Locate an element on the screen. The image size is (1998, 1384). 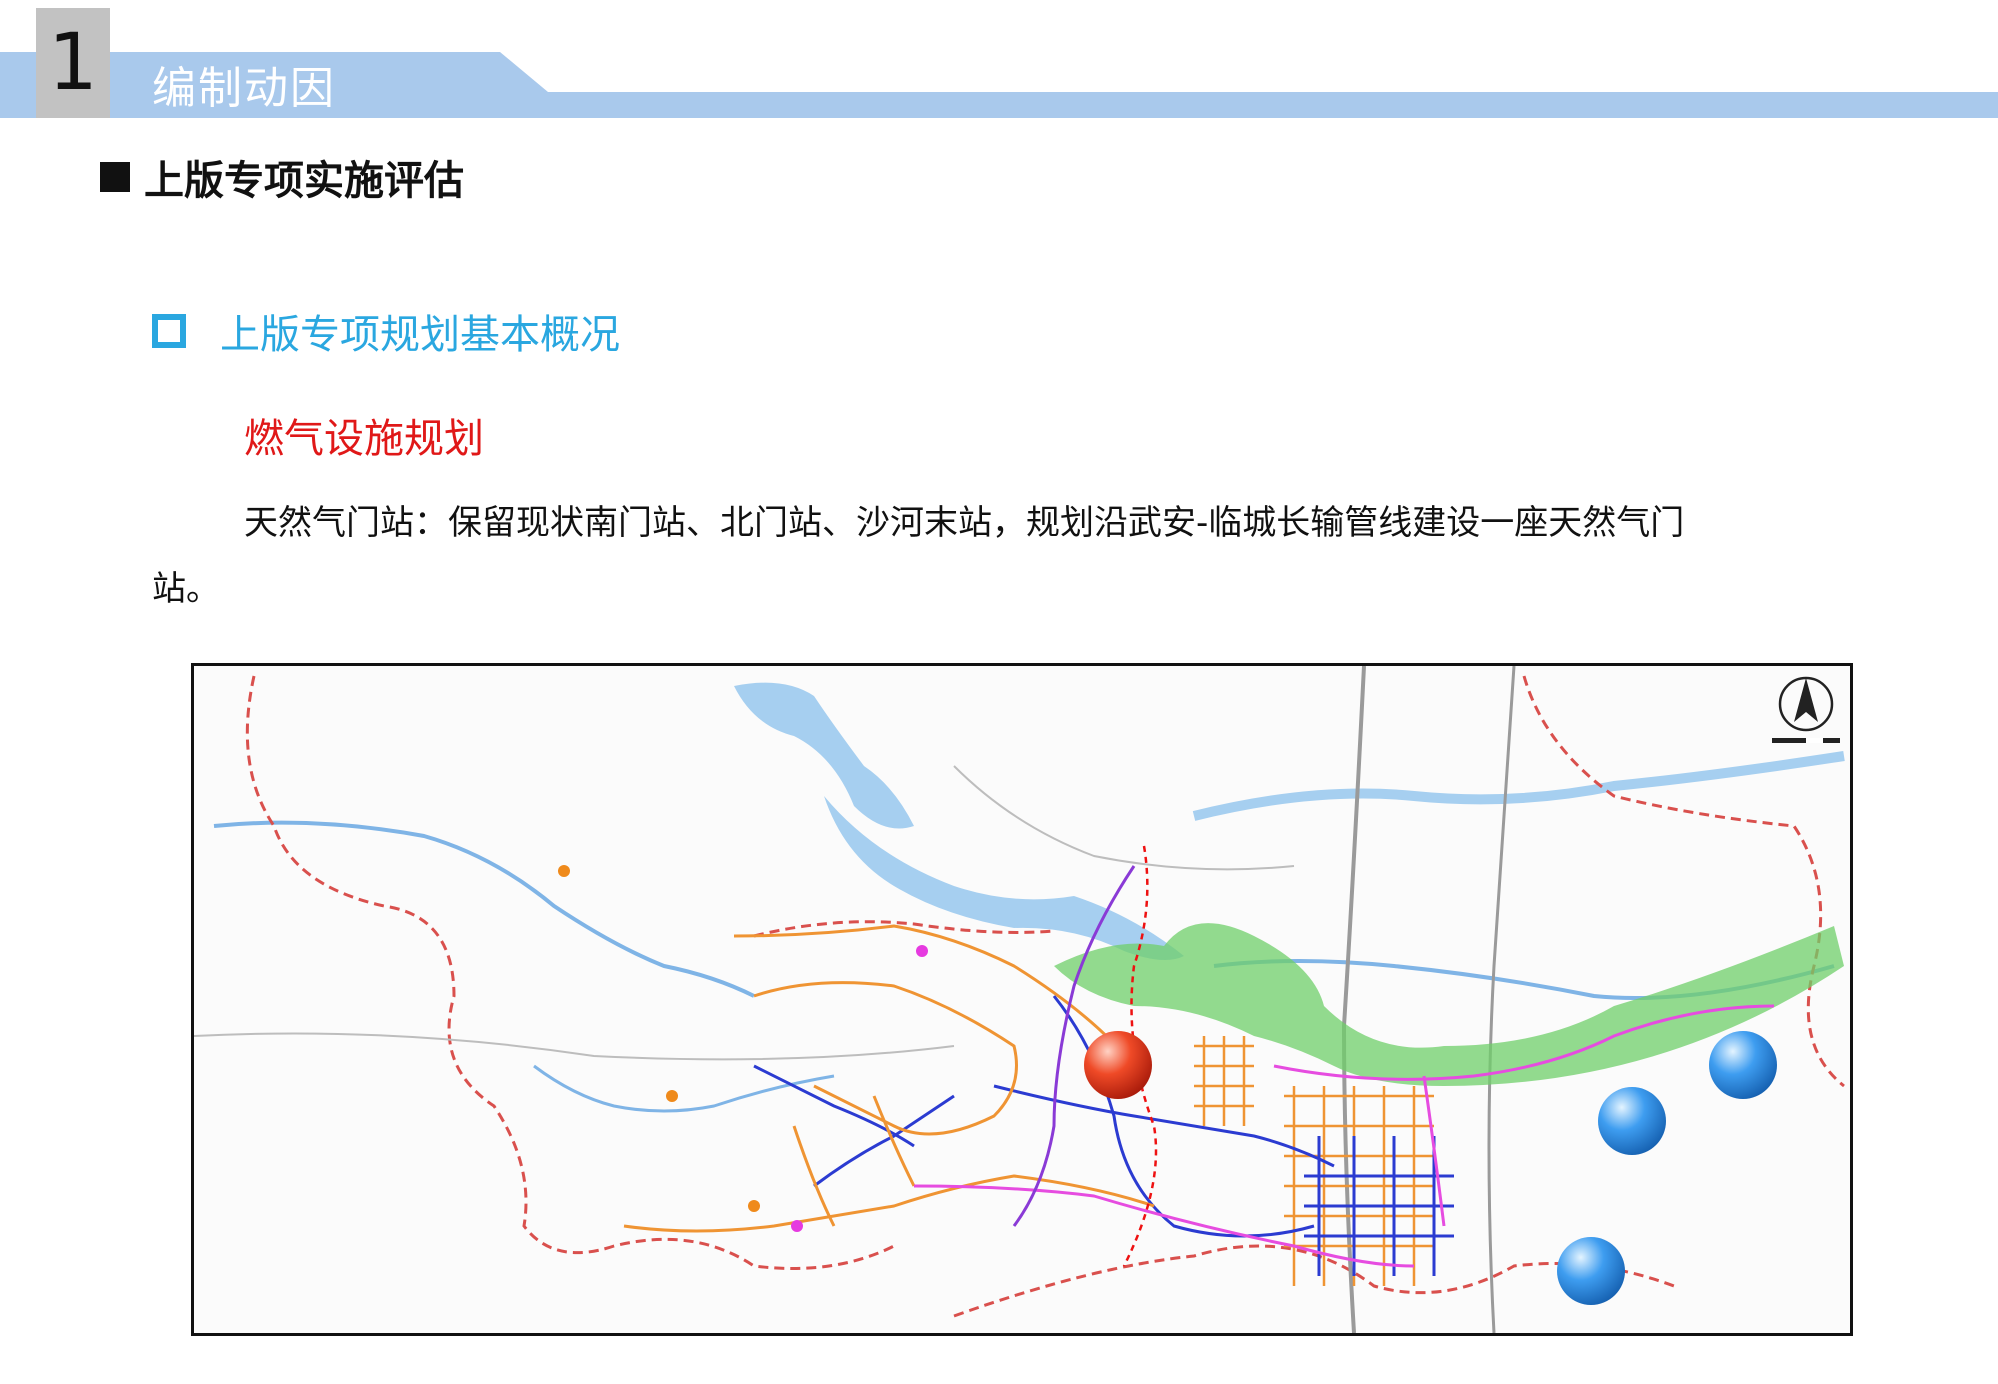
heading-gas-facilities: 燃气设施规划 is located at coordinates (364, 439).